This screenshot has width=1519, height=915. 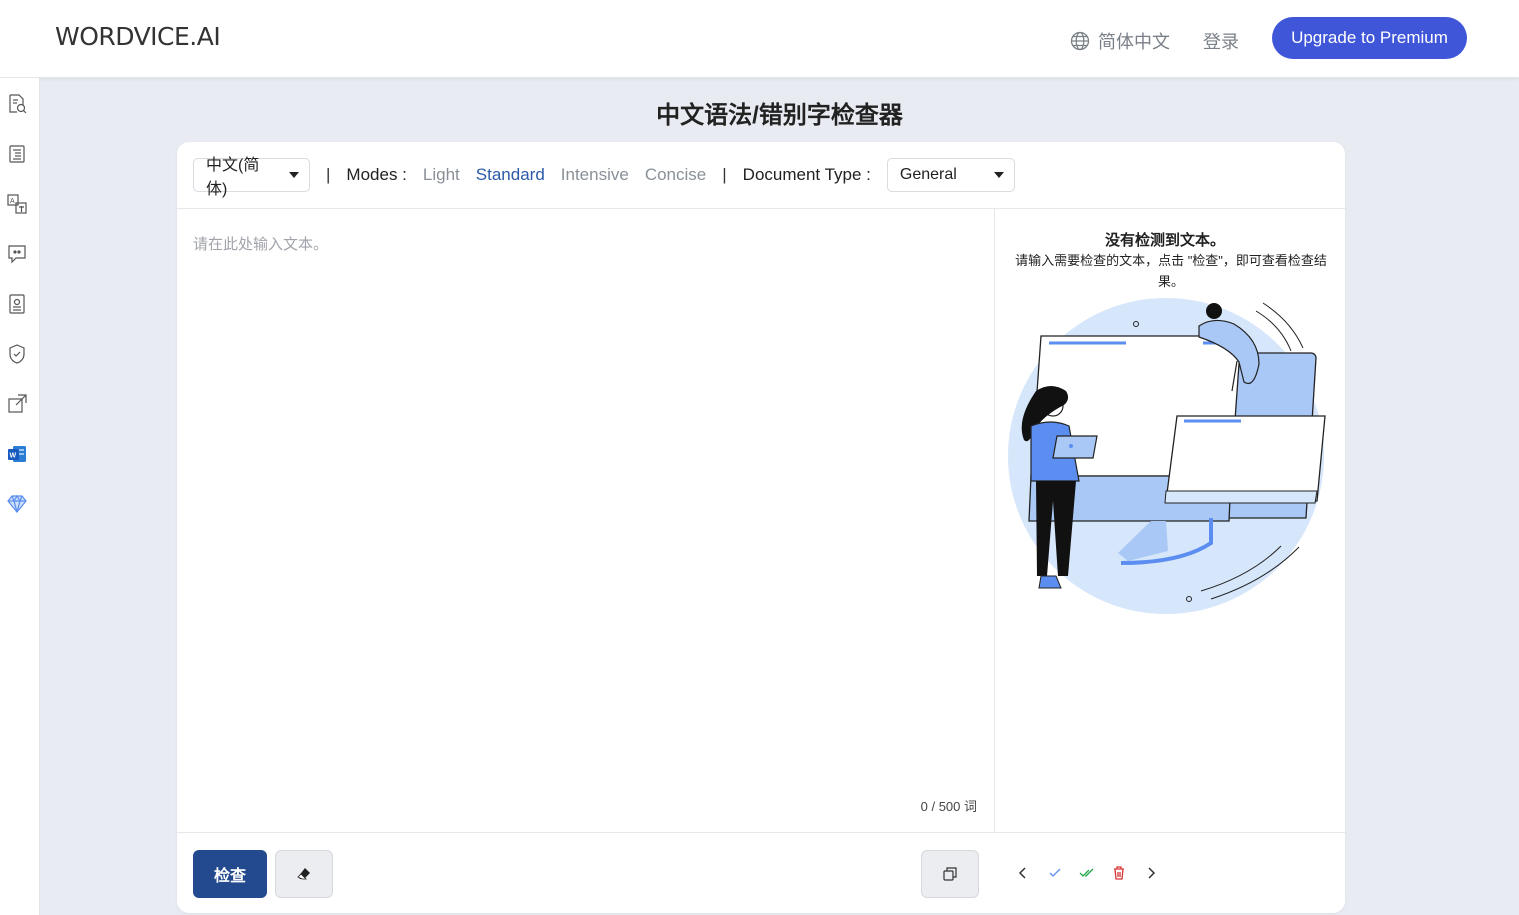 I want to click on document-type-select: General, so click(x=950, y=175).